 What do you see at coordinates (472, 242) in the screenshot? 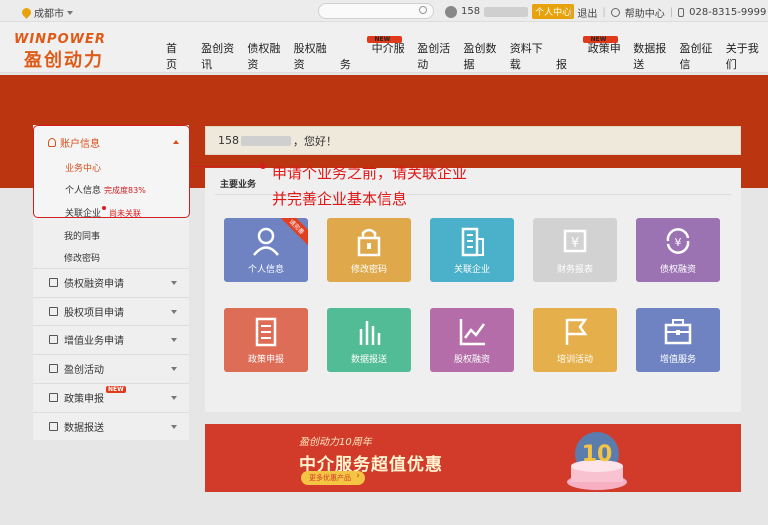
I see `building-icon` at bounding box center [472, 242].